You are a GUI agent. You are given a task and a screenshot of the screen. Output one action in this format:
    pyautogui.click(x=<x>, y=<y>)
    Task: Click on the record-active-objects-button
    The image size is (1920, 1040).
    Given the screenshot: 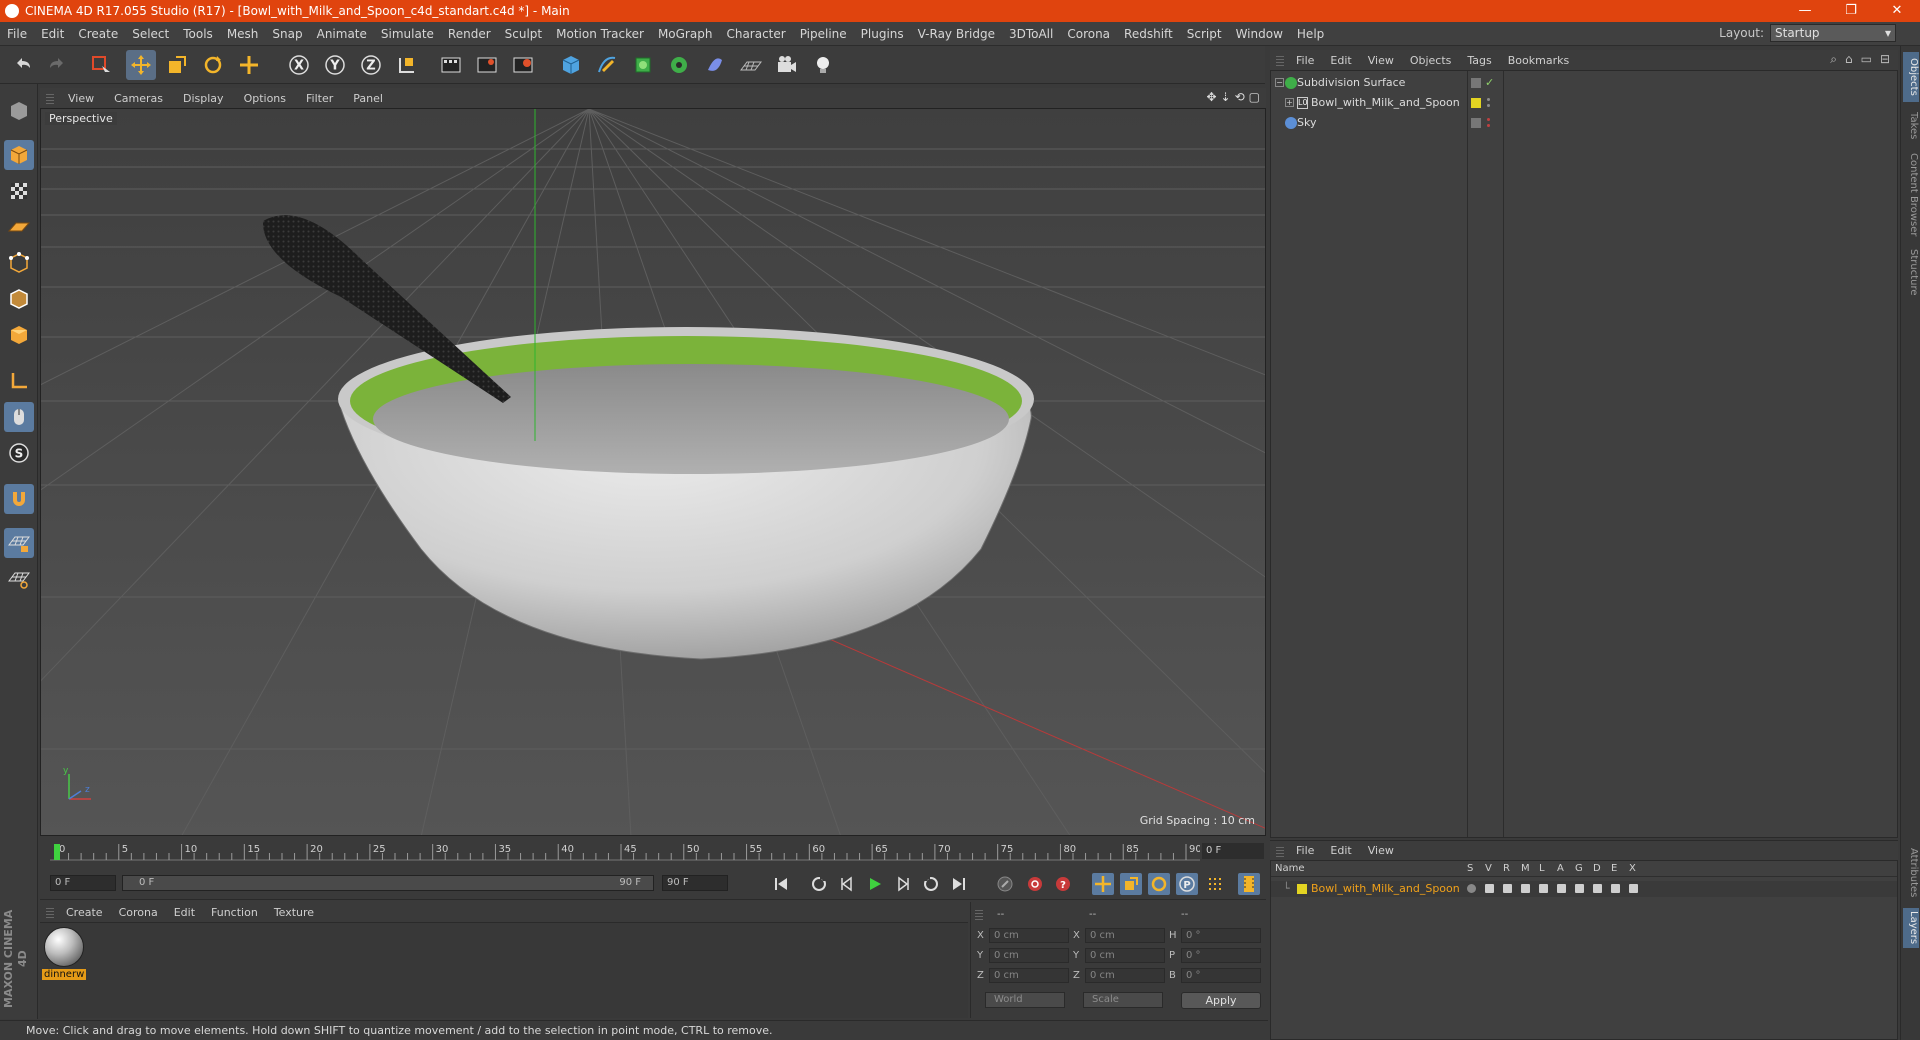 What is the action you would take?
    pyautogui.click(x=1005, y=884)
    